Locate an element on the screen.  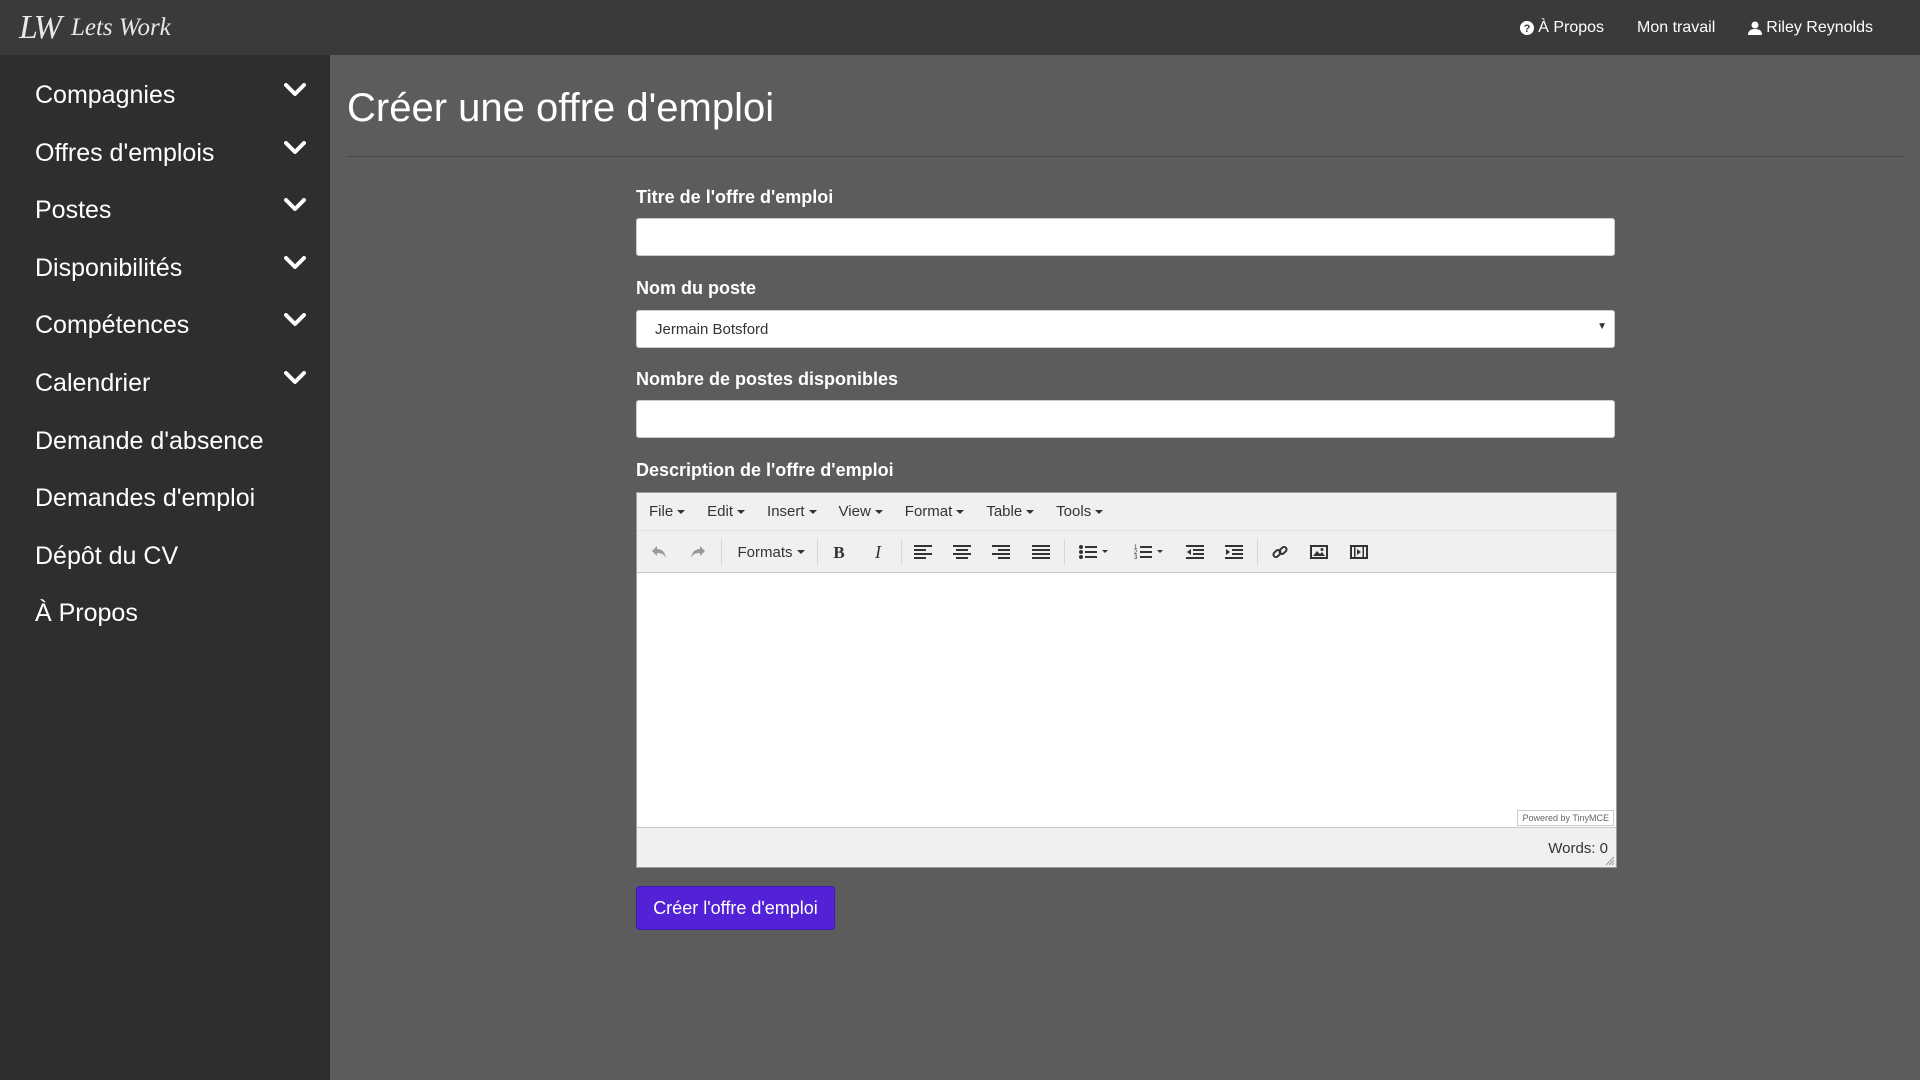
editor-content-area is located at coordinates (1126, 696).